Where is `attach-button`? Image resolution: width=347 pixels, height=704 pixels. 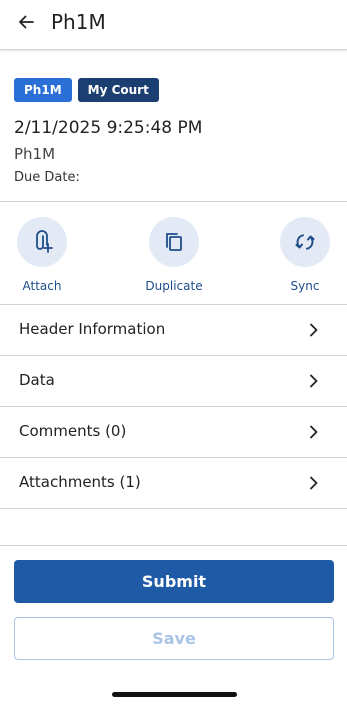 attach-button is located at coordinates (42, 242).